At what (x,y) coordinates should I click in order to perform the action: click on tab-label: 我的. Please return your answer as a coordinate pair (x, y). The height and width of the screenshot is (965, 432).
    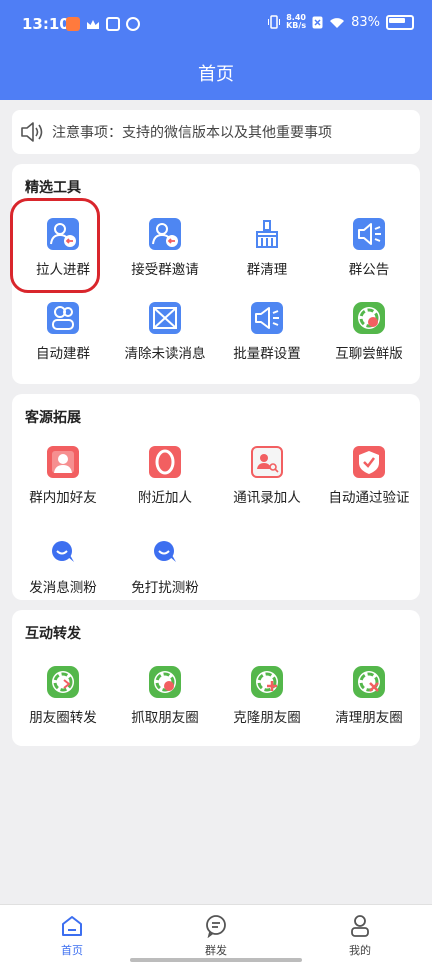
    Looking at the image, I should click on (360, 950).